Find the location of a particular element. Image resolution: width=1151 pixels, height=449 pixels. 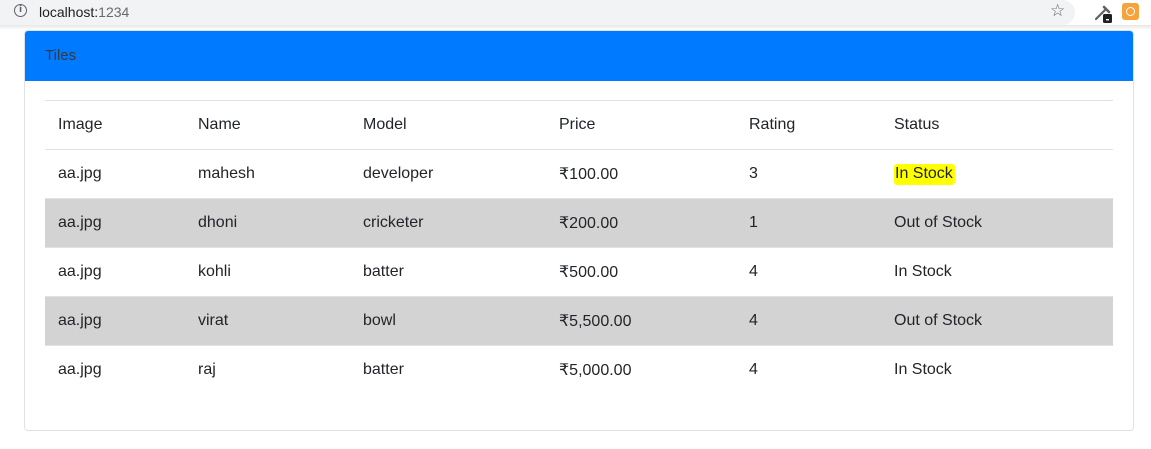

cell-price: ₹100.00 is located at coordinates (641, 174).